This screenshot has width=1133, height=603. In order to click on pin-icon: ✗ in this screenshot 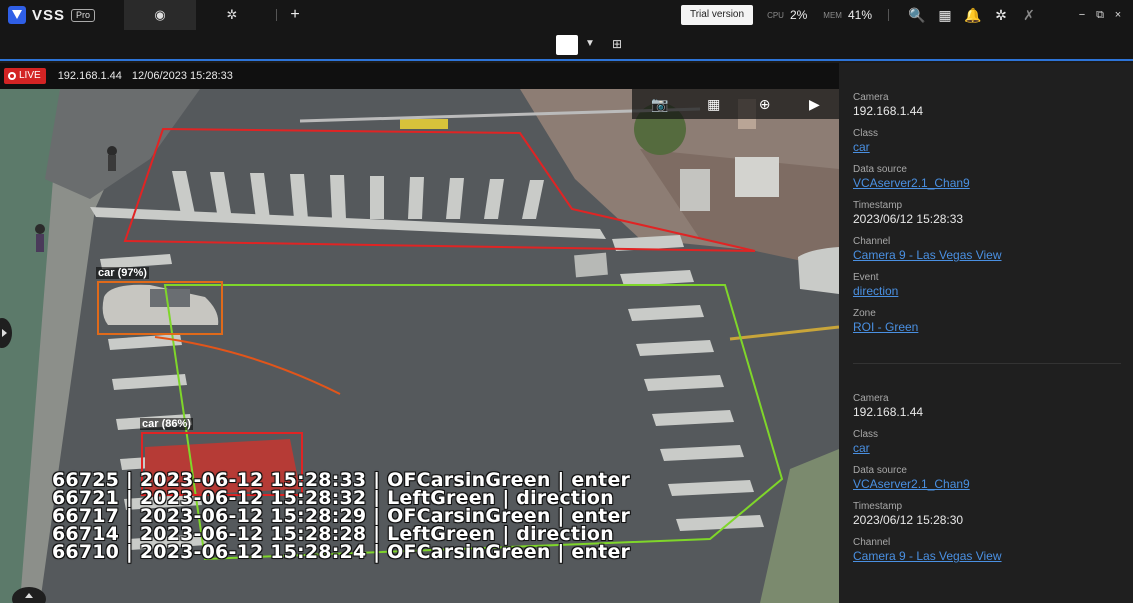, I will do `click(1029, 15)`.